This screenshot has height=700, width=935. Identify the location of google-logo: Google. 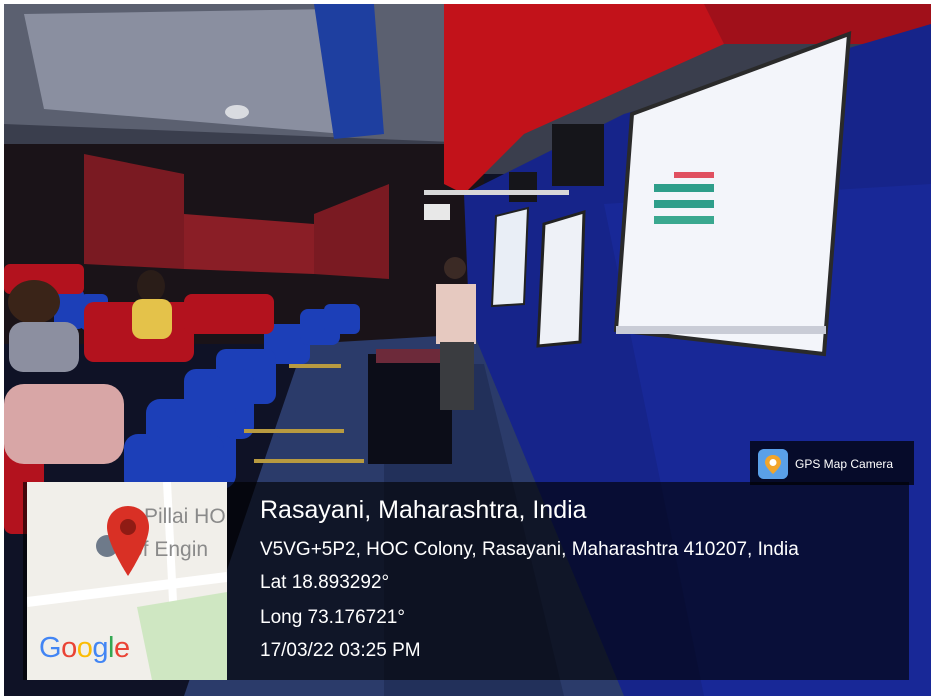
(84, 648).